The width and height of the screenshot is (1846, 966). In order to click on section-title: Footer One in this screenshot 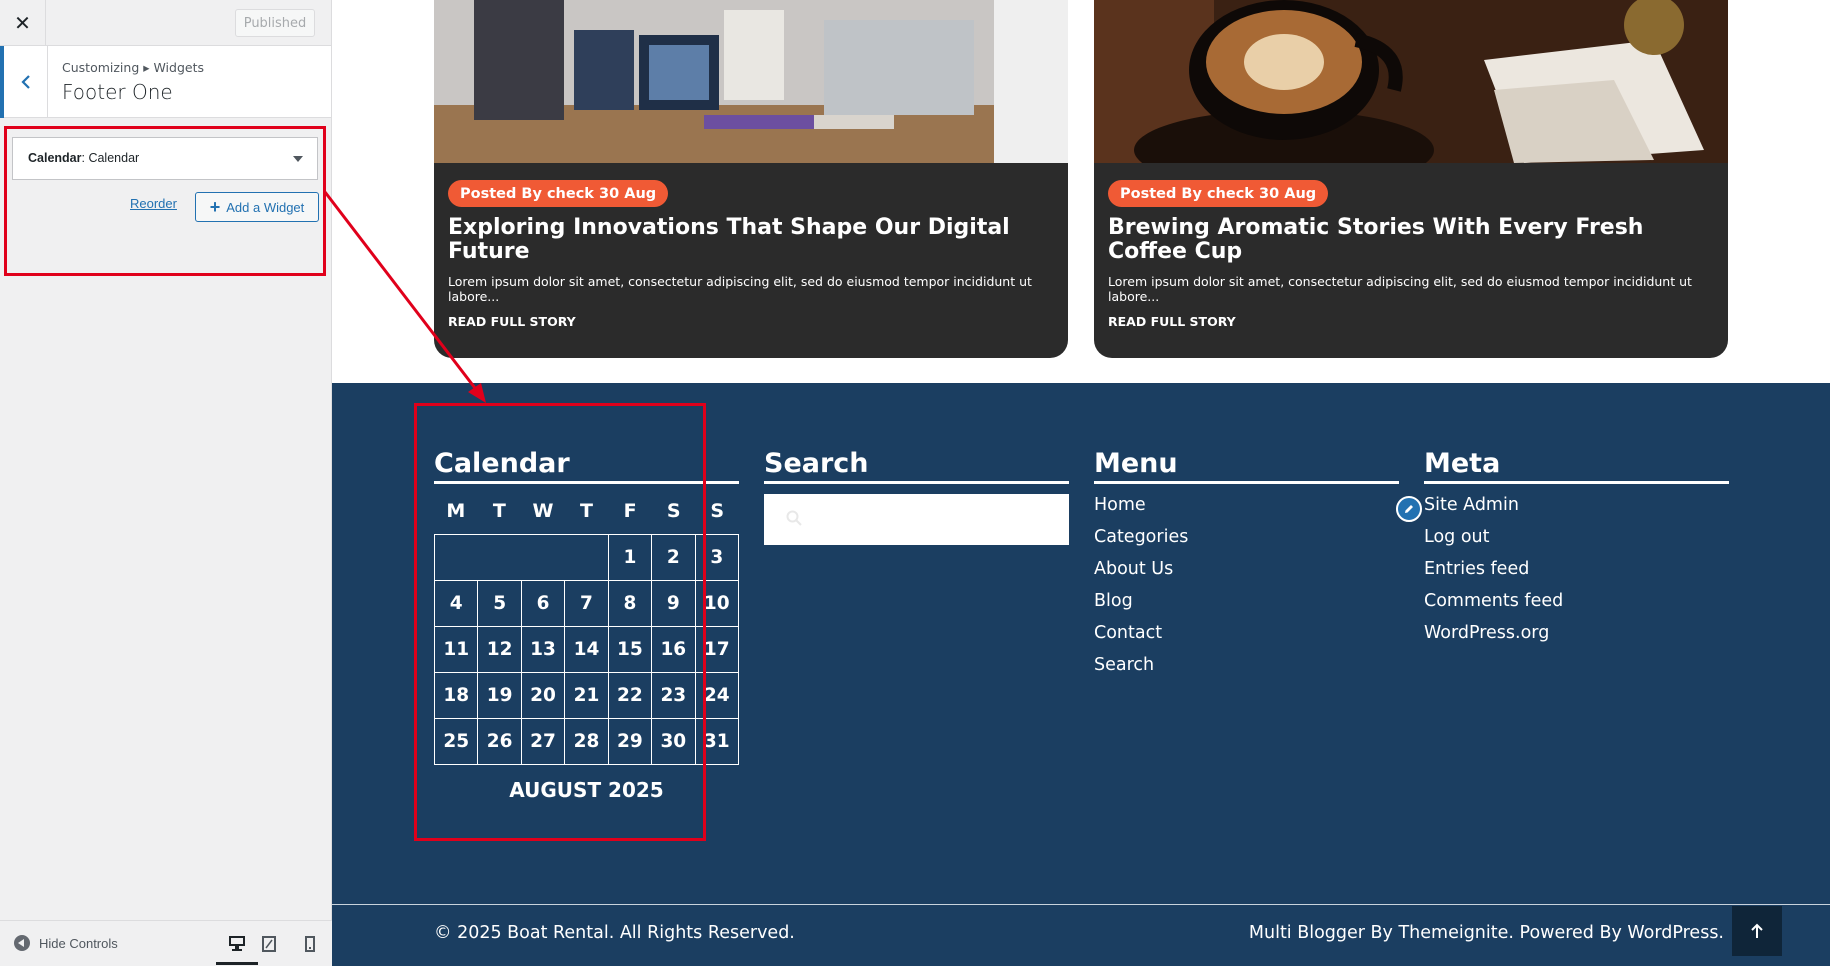, I will do `click(117, 92)`.